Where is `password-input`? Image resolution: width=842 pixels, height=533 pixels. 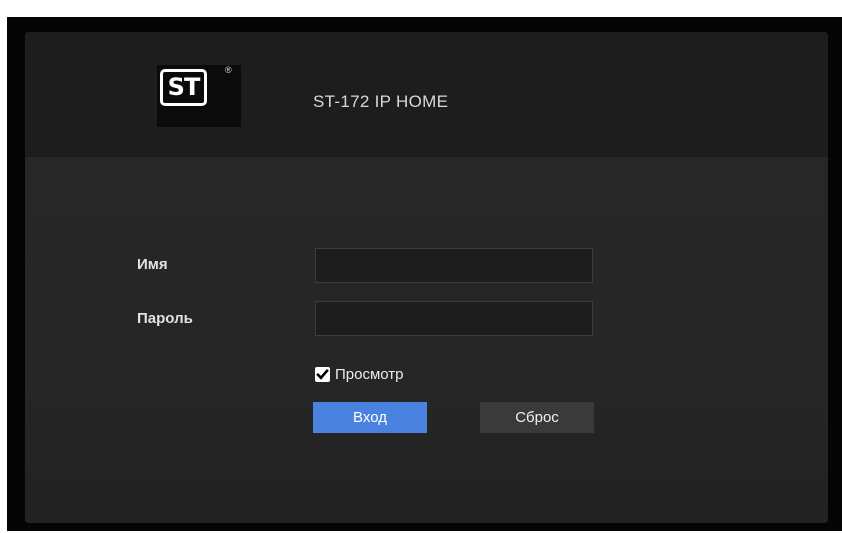 password-input is located at coordinates (454, 318).